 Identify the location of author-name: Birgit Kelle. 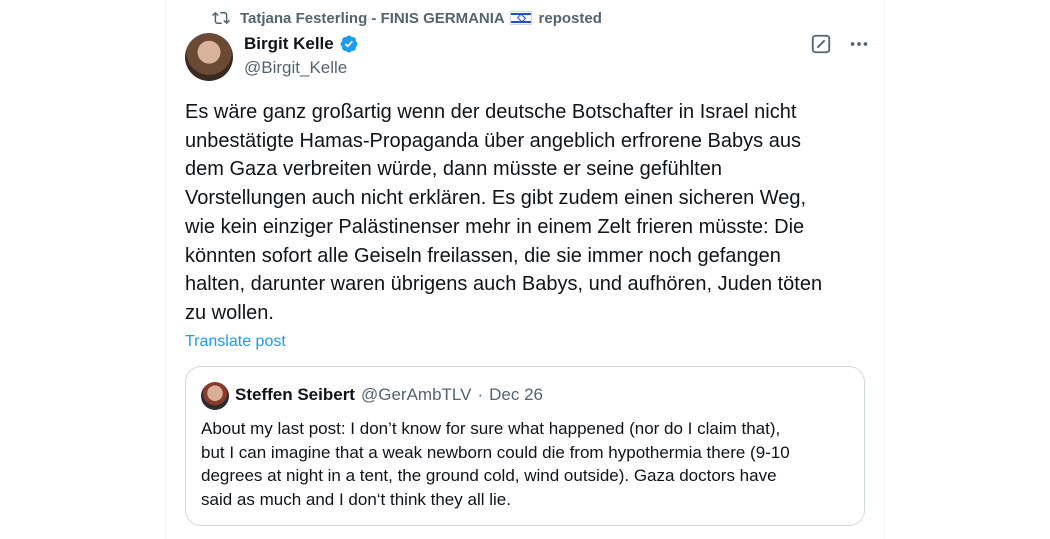
(289, 44).